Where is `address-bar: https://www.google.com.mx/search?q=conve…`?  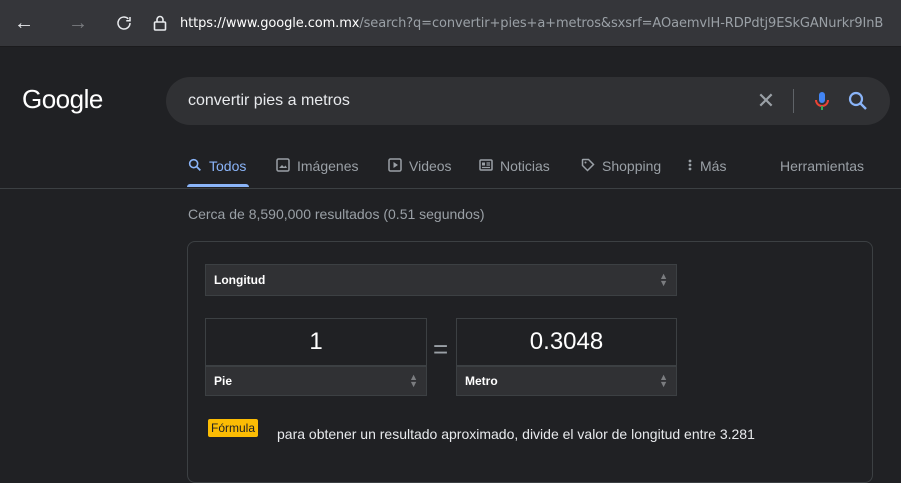
address-bar: https://www.google.com.mx/search?q=conve… is located at coordinates (525, 23).